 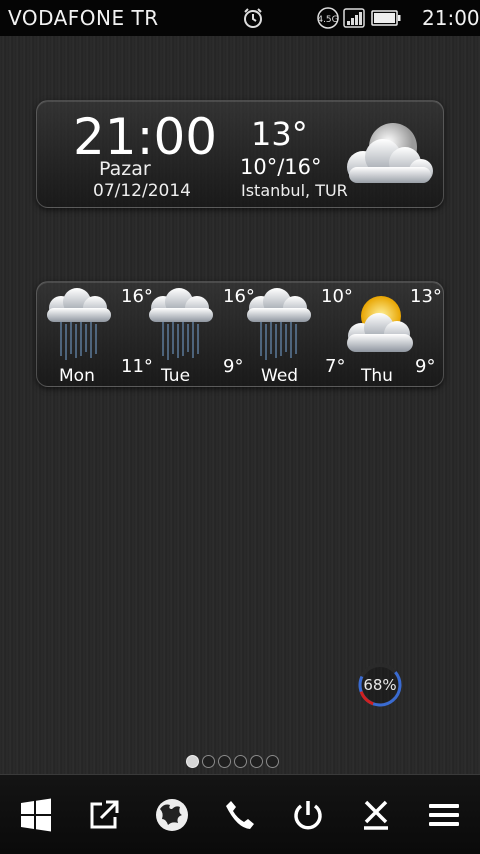 What do you see at coordinates (380, 324) in the screenshot?
I see `partly-cloudy-icon` at bounding box center [380, 324].